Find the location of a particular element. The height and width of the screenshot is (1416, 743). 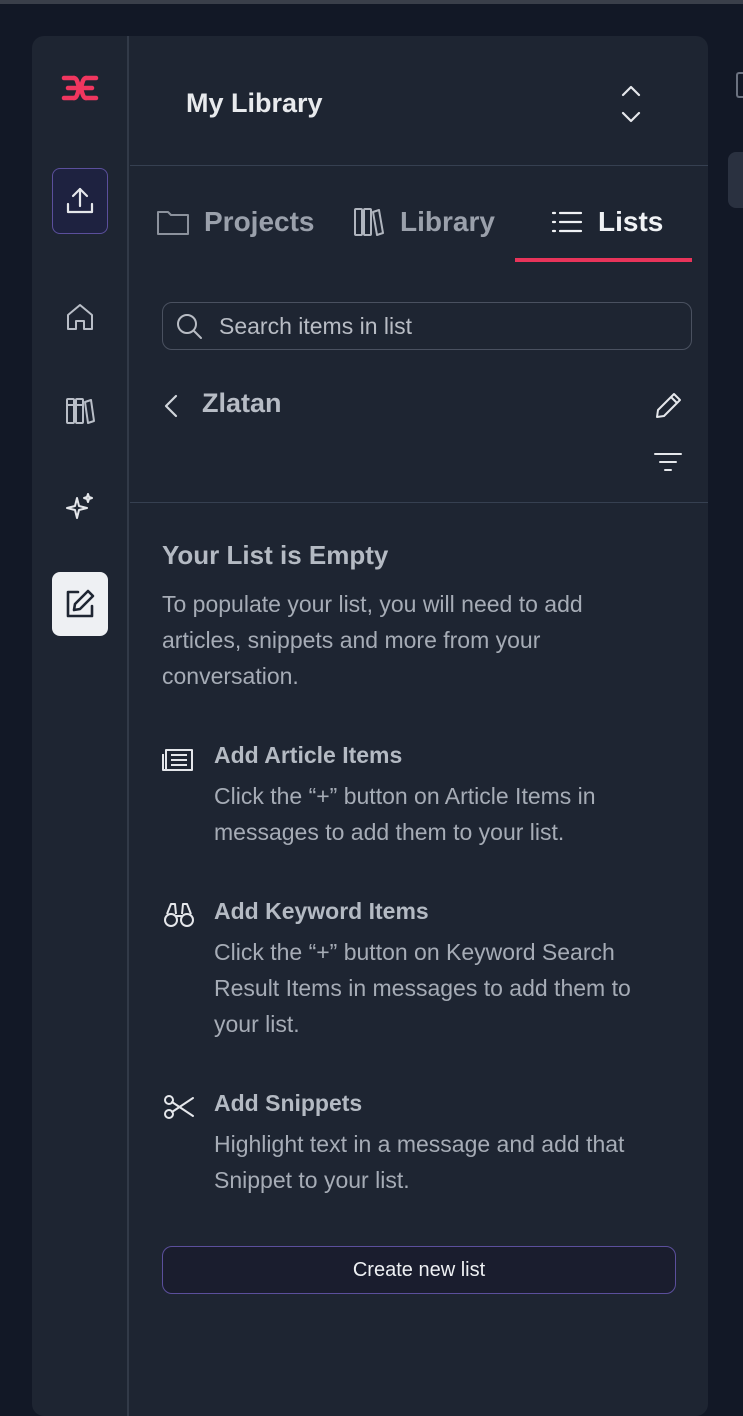

upload-icon is located at coordinates (80, 200).